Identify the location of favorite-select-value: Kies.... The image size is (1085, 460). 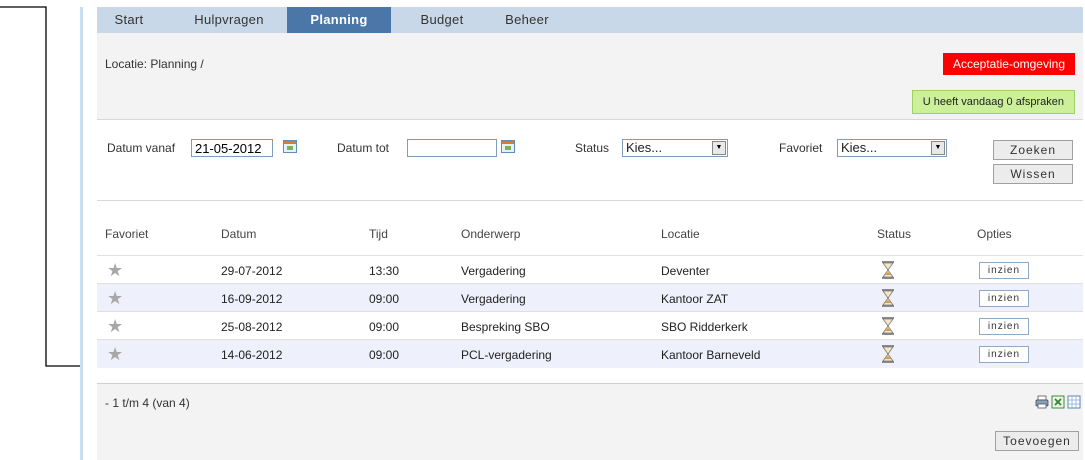
(859, 147).